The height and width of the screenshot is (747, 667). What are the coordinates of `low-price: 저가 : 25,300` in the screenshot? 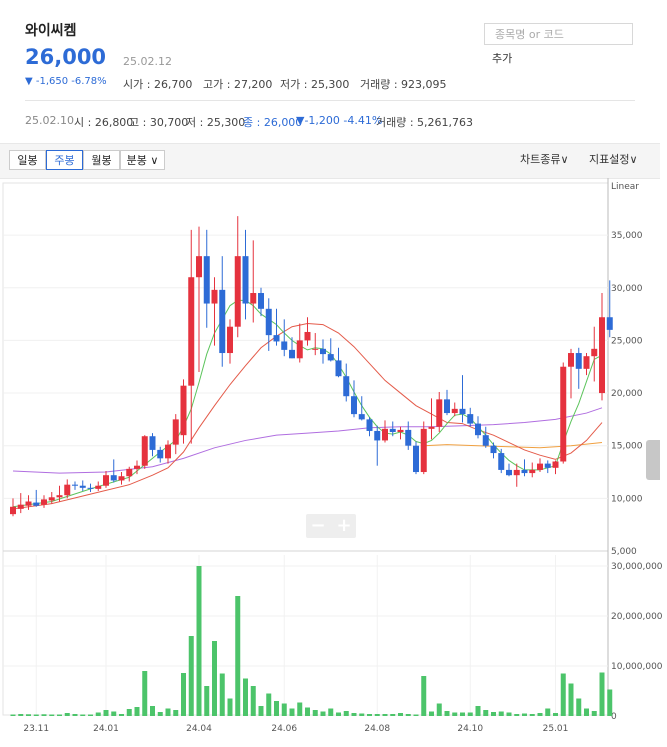 It's located at (315, 84).